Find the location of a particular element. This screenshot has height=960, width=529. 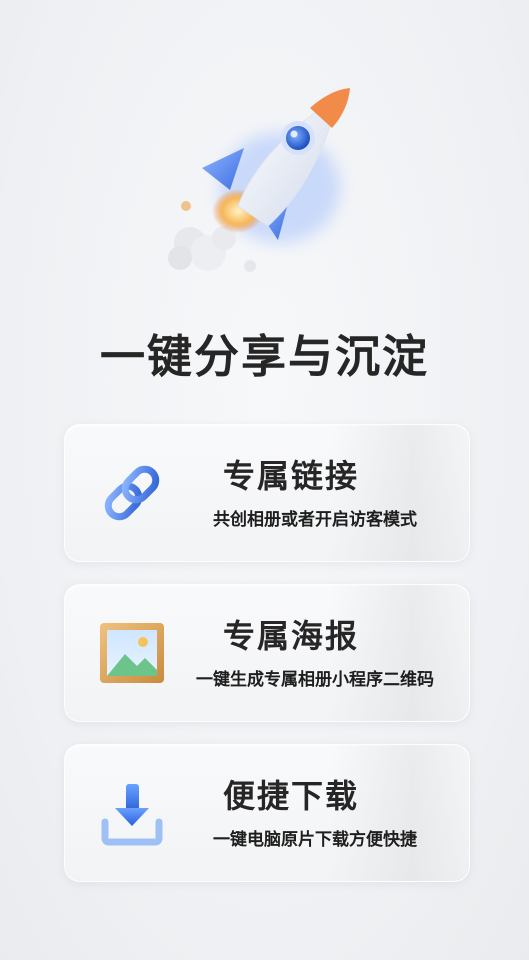

feature-title: 专属海报 is located at coordinates (290, 636).